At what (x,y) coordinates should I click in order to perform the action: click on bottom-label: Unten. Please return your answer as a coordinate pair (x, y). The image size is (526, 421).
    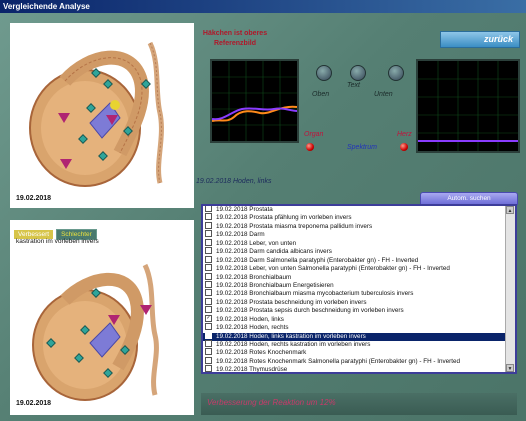
    Looking at the image, I should click on (383, 94).